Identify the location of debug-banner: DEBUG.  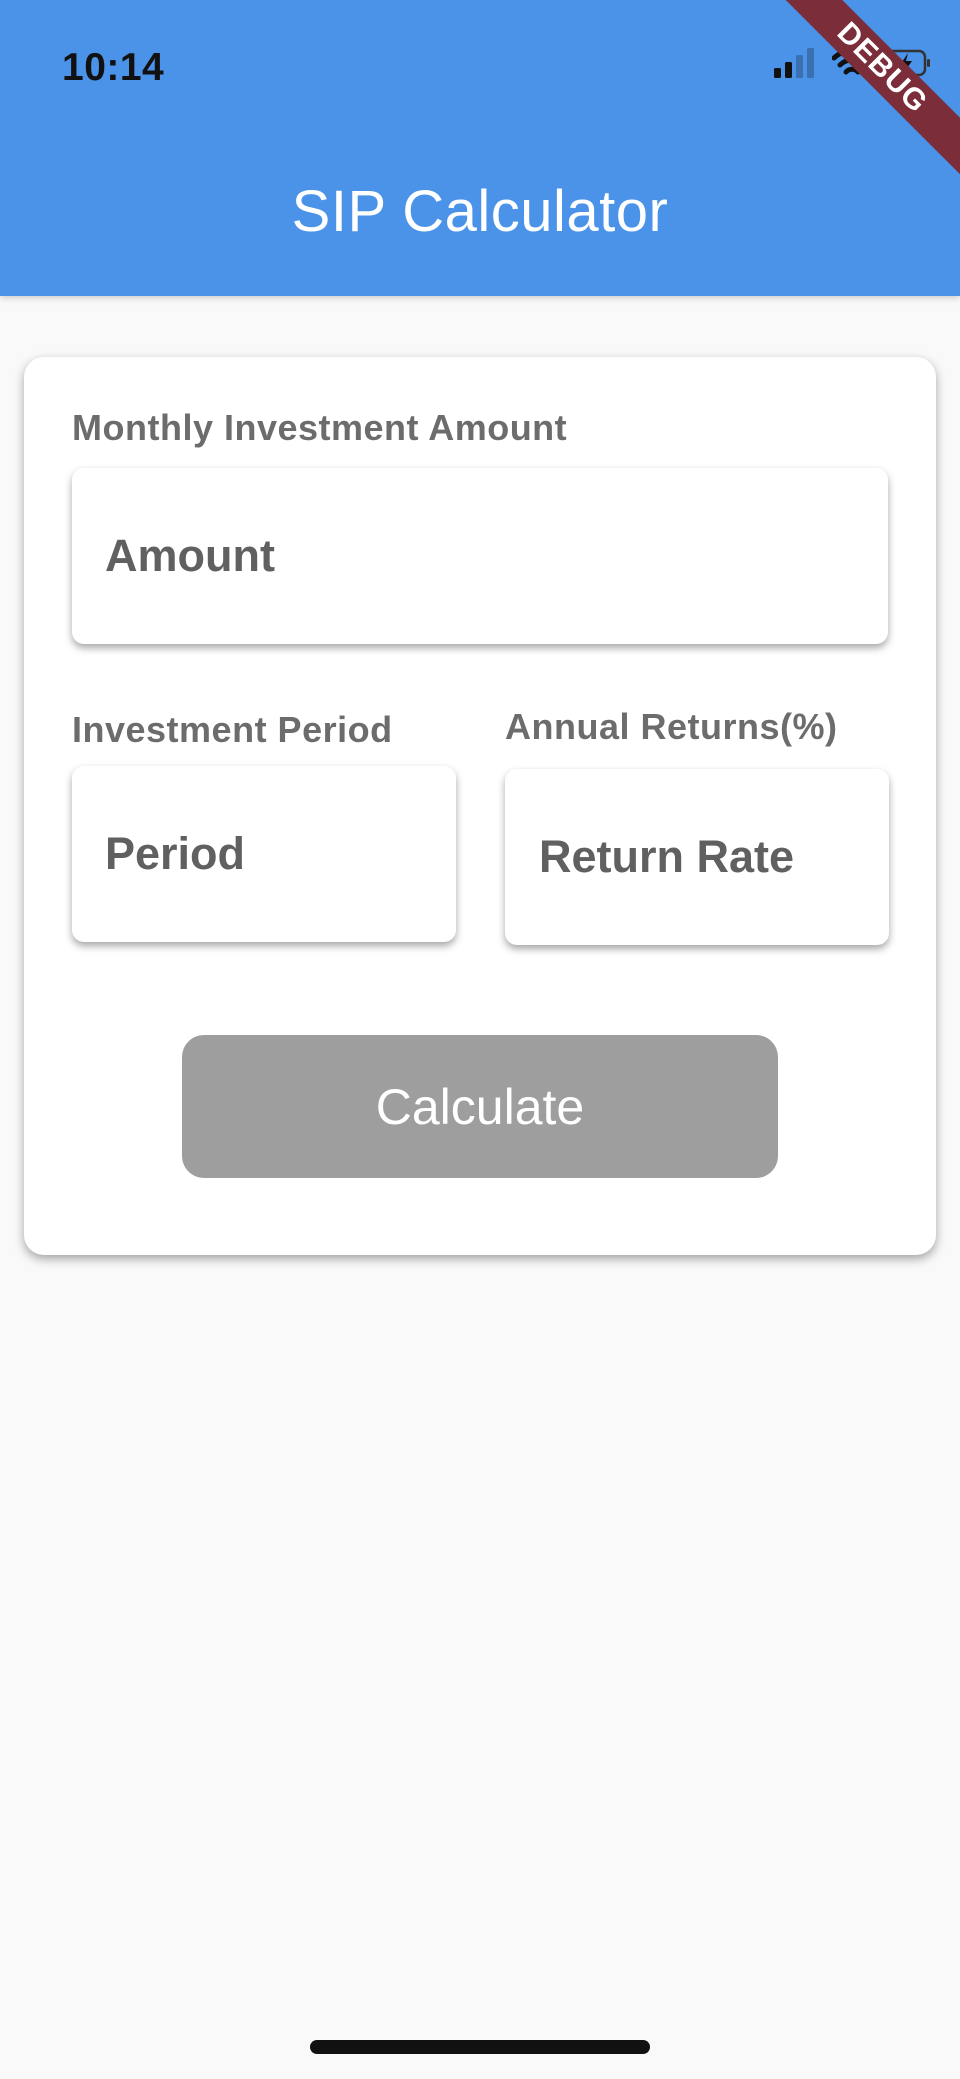
(857, 98).